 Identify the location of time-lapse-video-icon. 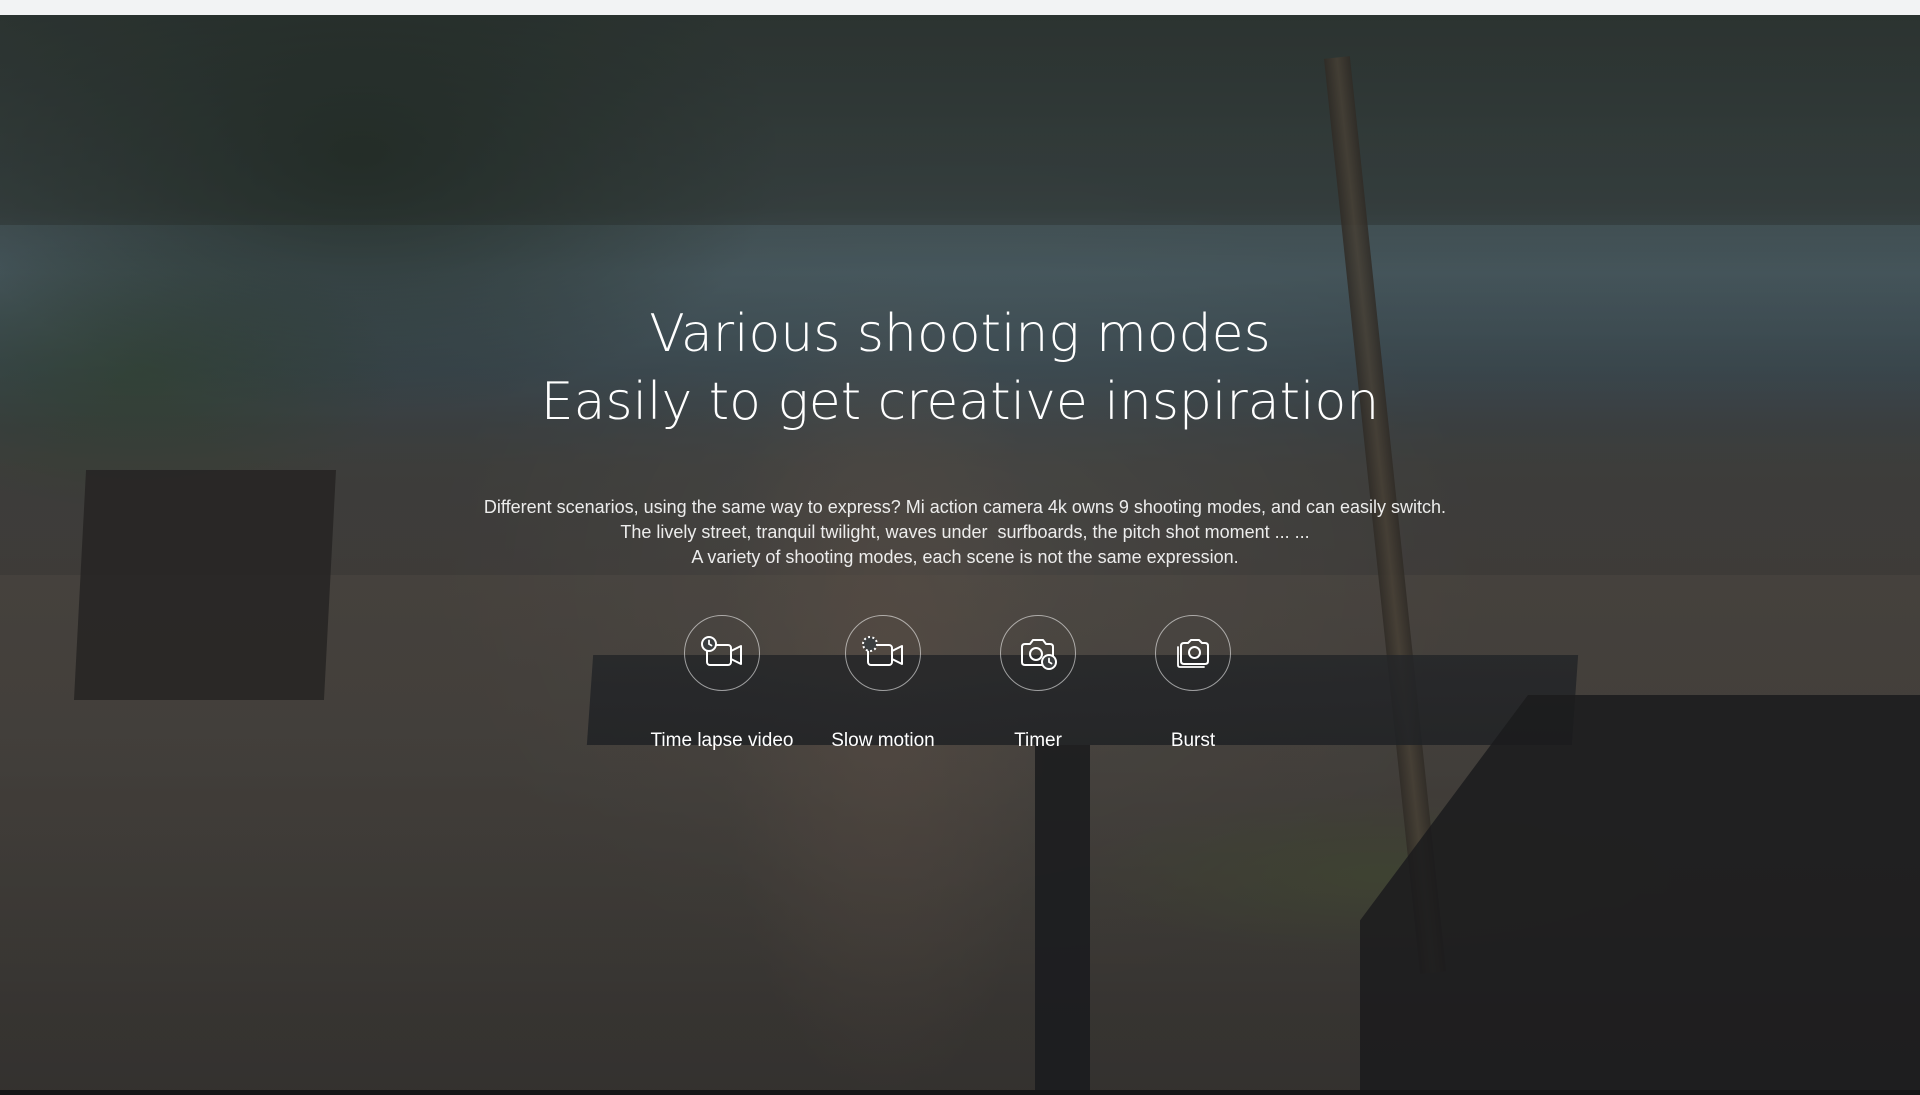
(721, 651).